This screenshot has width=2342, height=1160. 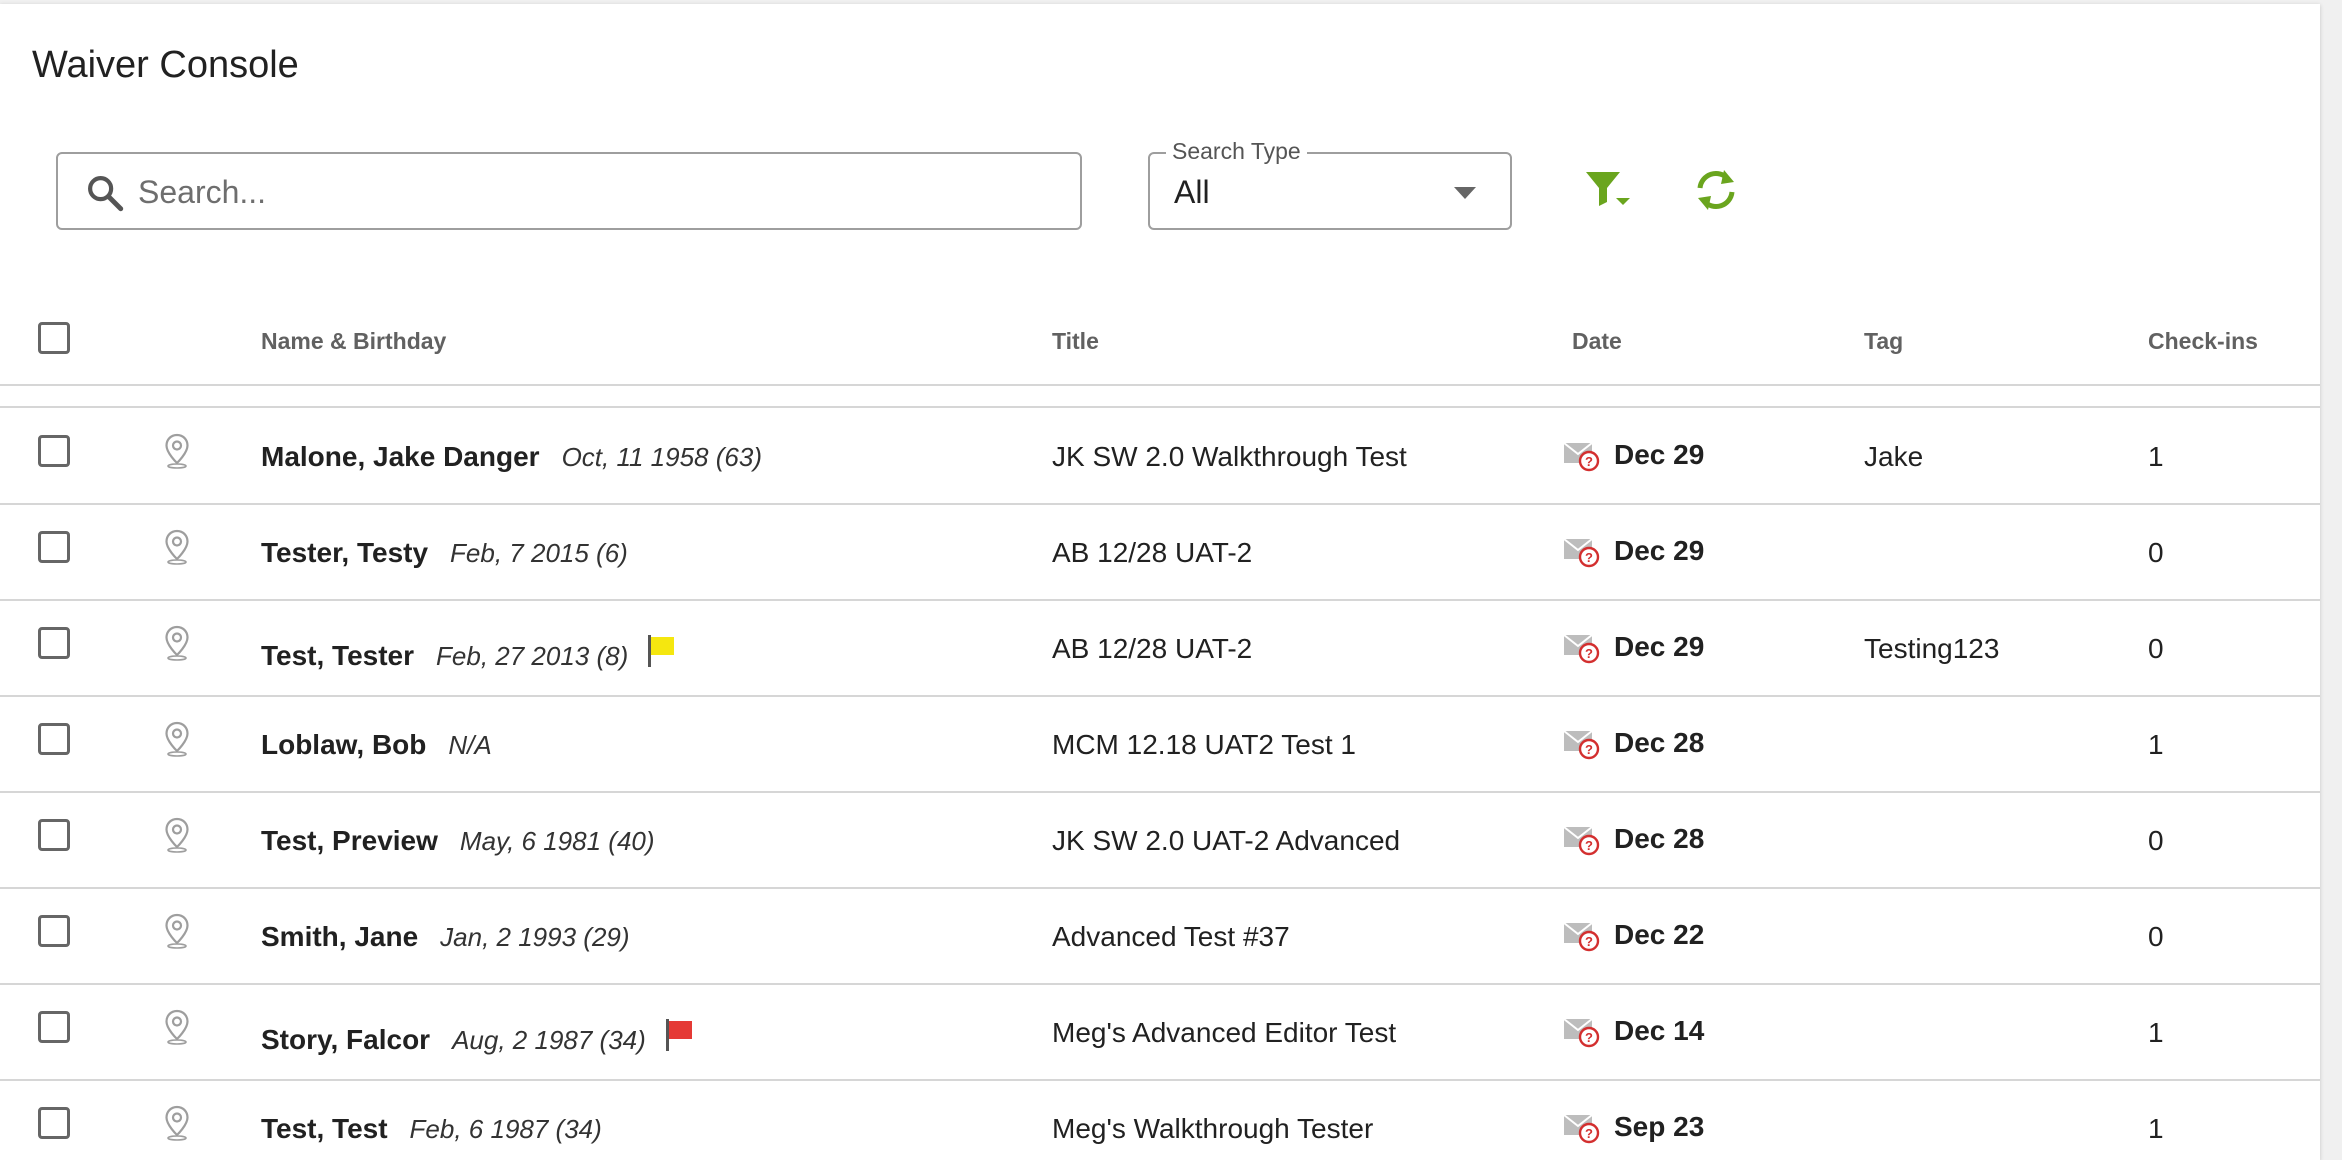 What do you see at coordinates (505, 1129) in the screenshot?
I see `participant-birthday: Feb, 6 1987 (34)` at bounding box center [505, 1129].